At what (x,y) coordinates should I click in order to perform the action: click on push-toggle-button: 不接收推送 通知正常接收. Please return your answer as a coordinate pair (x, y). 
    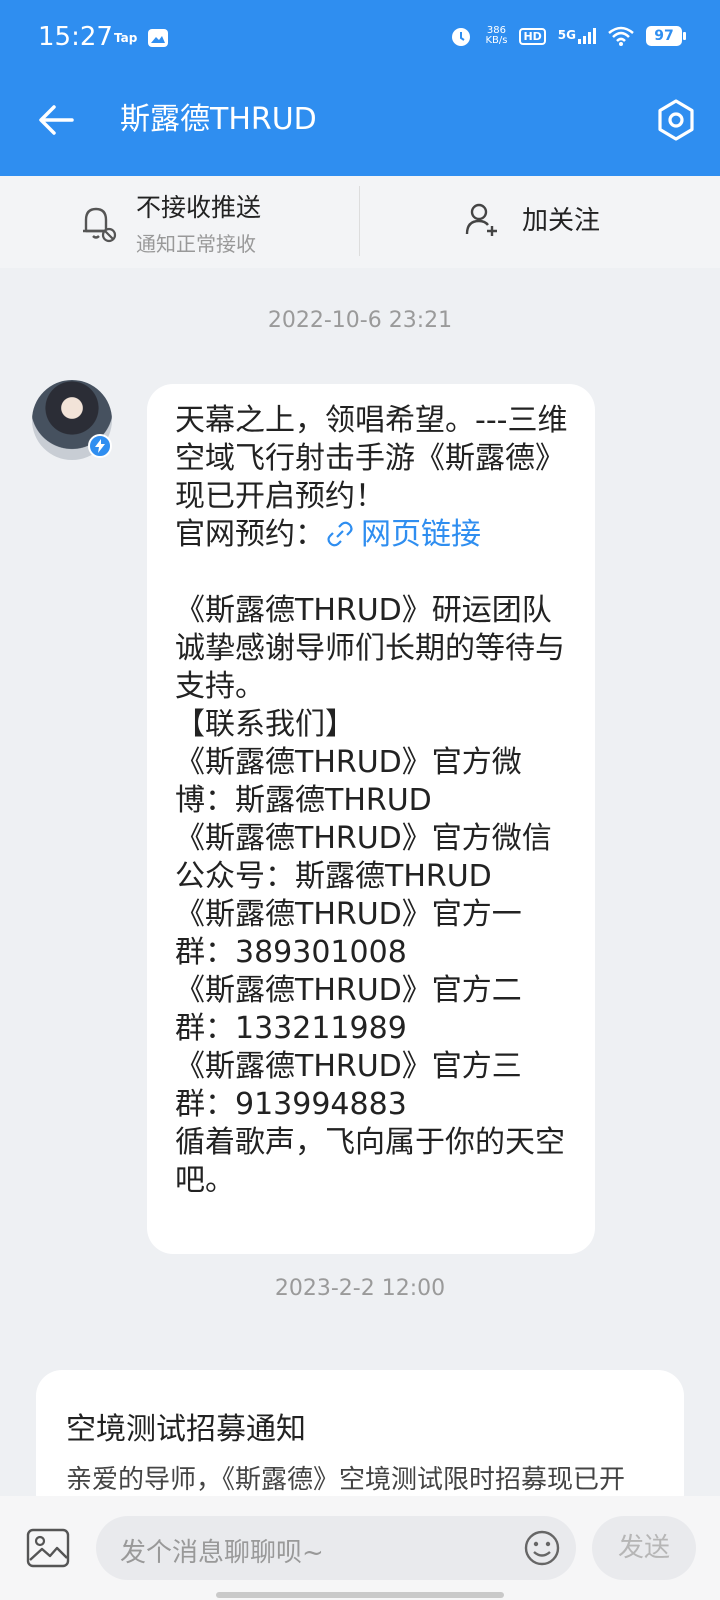
    Looking at the image, I should click on (169, 222).